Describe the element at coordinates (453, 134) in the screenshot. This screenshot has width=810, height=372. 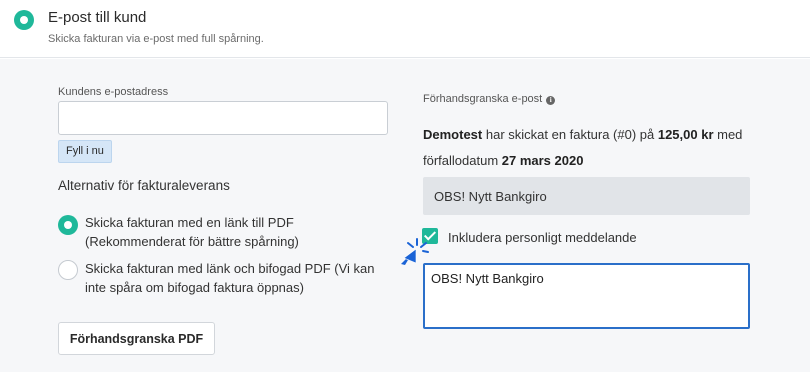
I see `sender-name: Demotest` at that location.